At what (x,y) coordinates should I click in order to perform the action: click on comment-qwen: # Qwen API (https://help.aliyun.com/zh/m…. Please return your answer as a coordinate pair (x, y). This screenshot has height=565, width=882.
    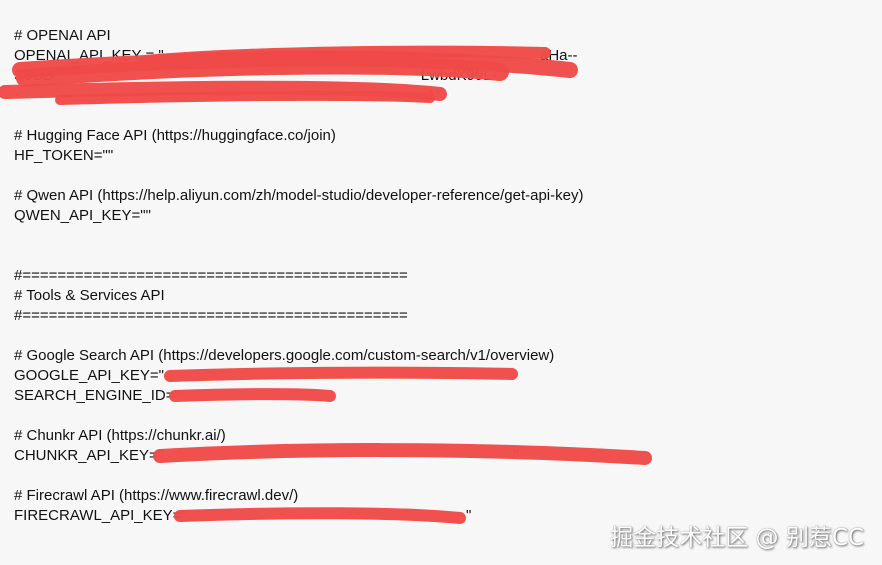
    Looking at the image, I should click on (299, 195).